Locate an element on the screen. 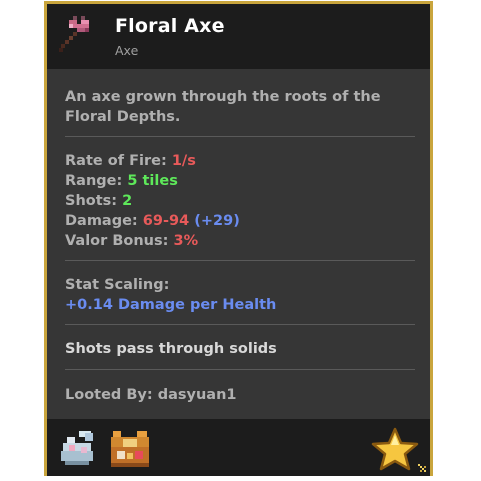 The height and width of the screenshot is (481, 481). stat-rate-of-fire: Rate of Fire: 1/s is located at coordinates (240, 161).